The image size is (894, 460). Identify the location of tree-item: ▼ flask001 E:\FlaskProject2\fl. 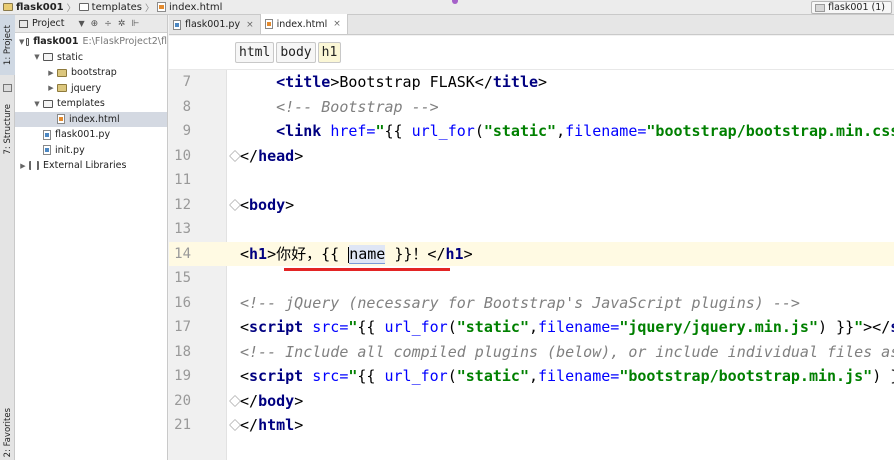
(91, 42).